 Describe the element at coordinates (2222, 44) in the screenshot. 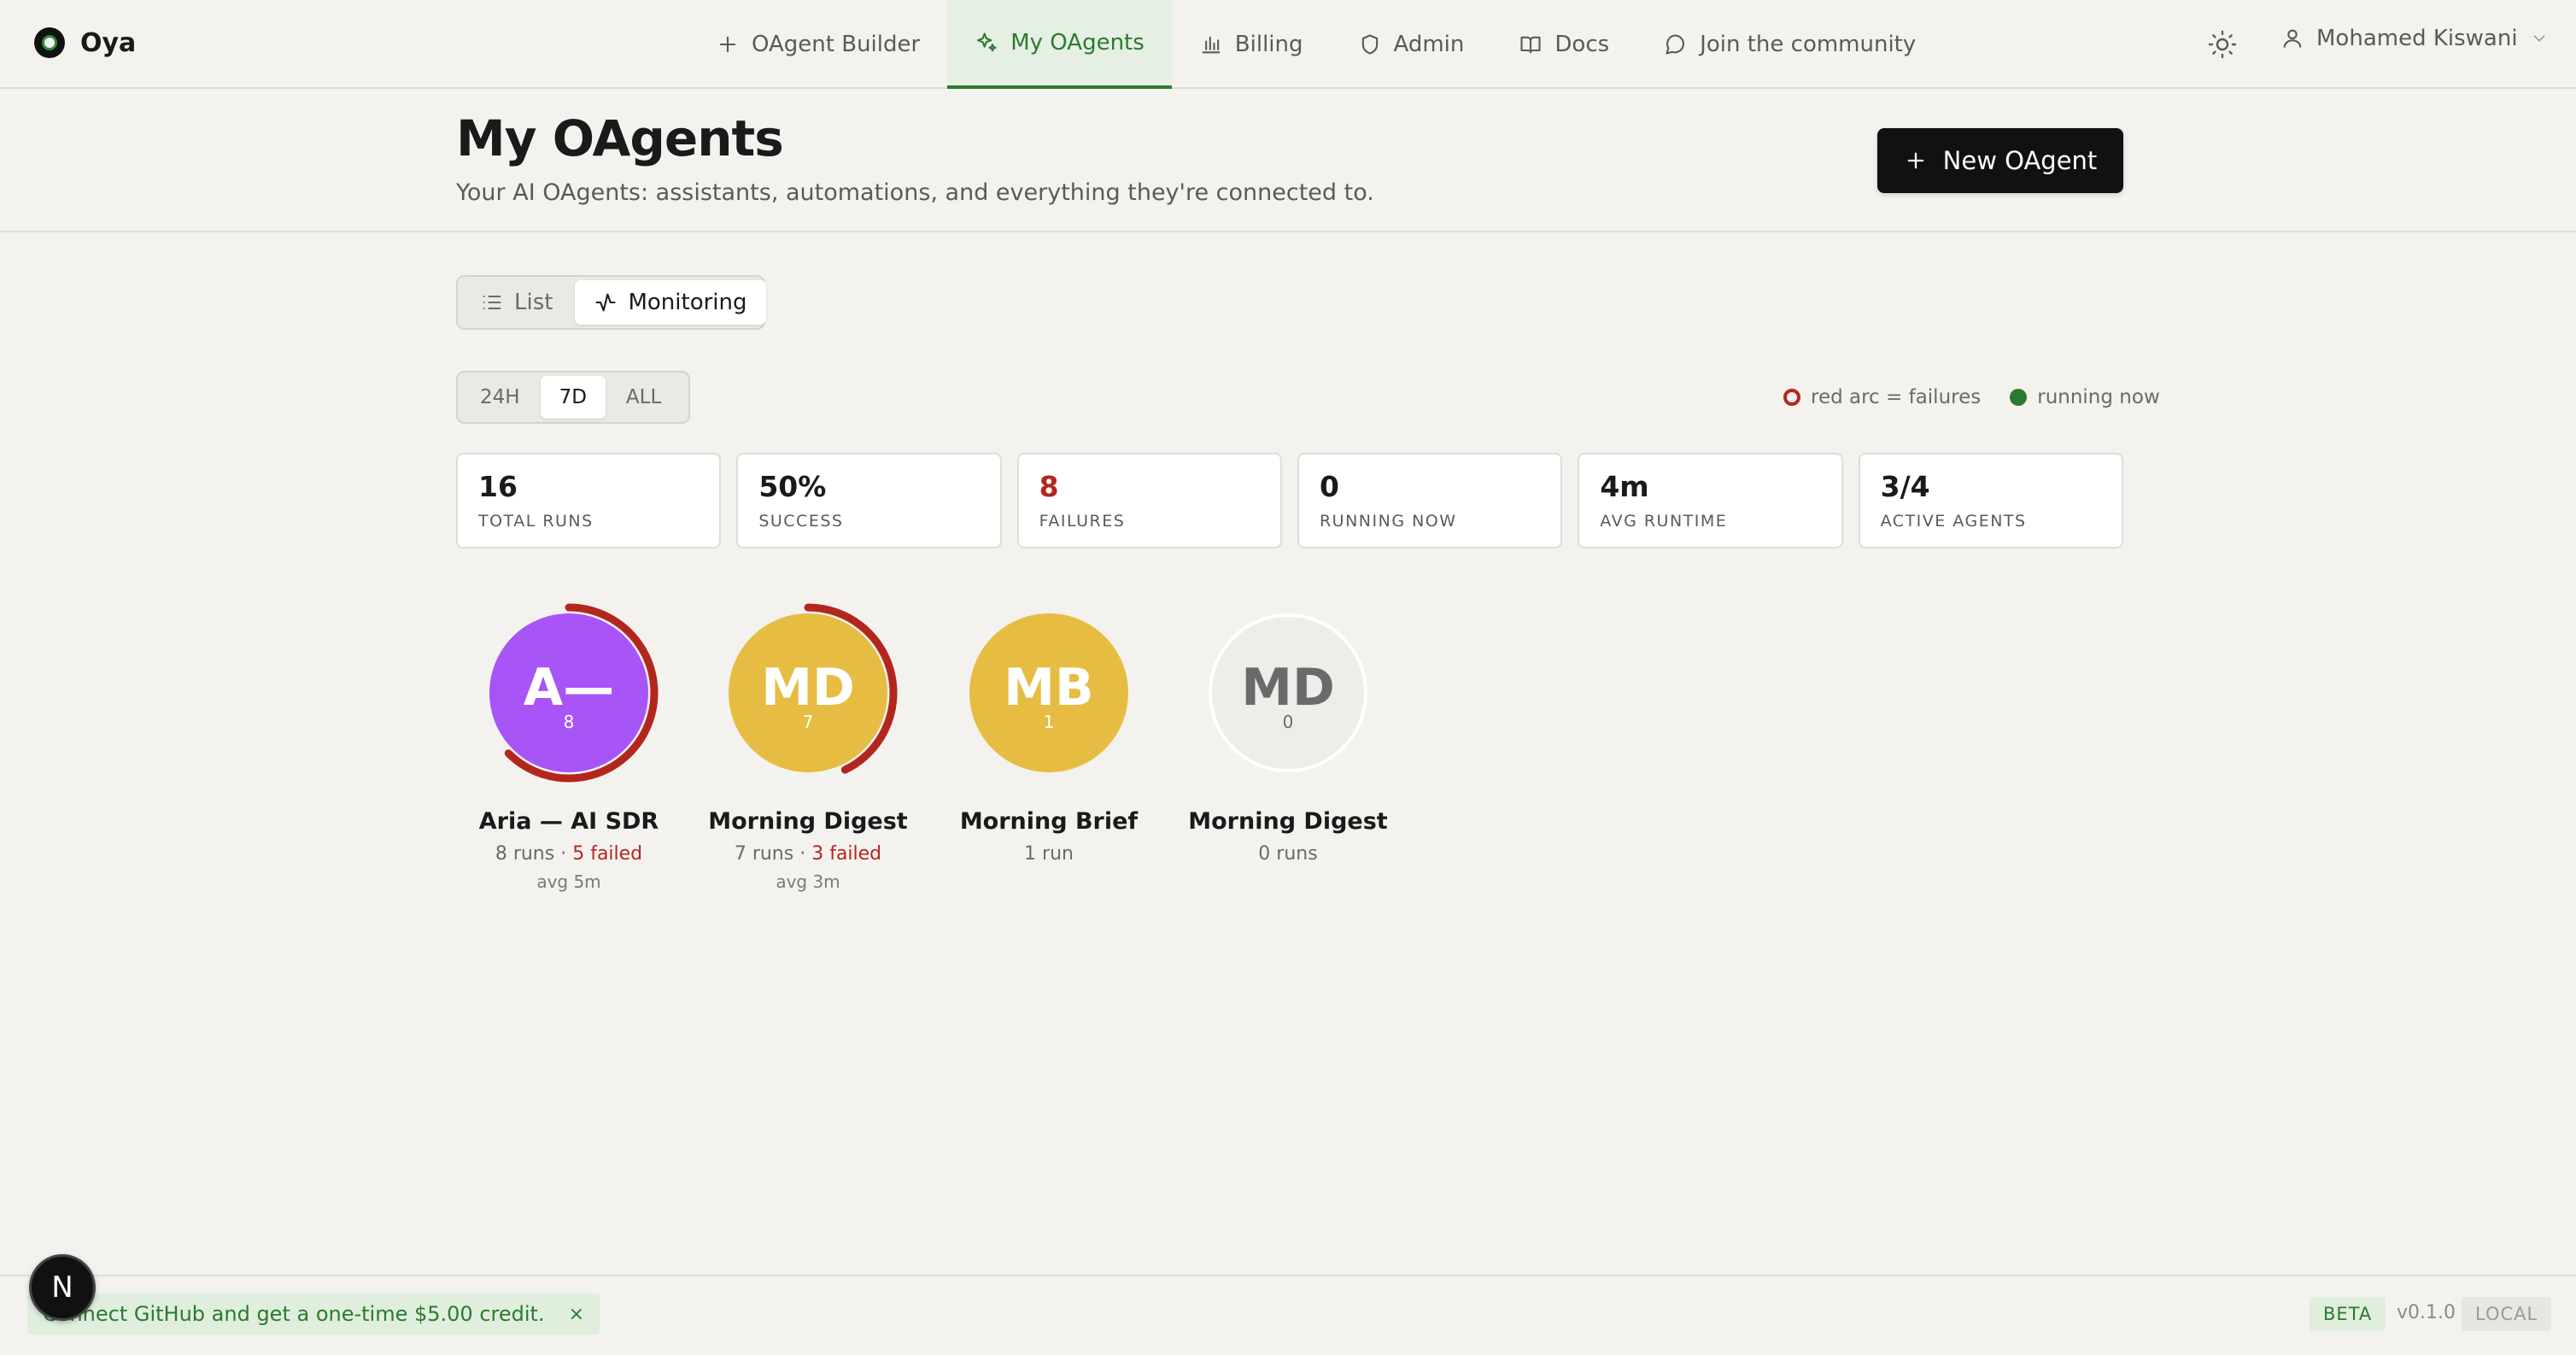

I see `theme-toggle-sun-icon` at that location.